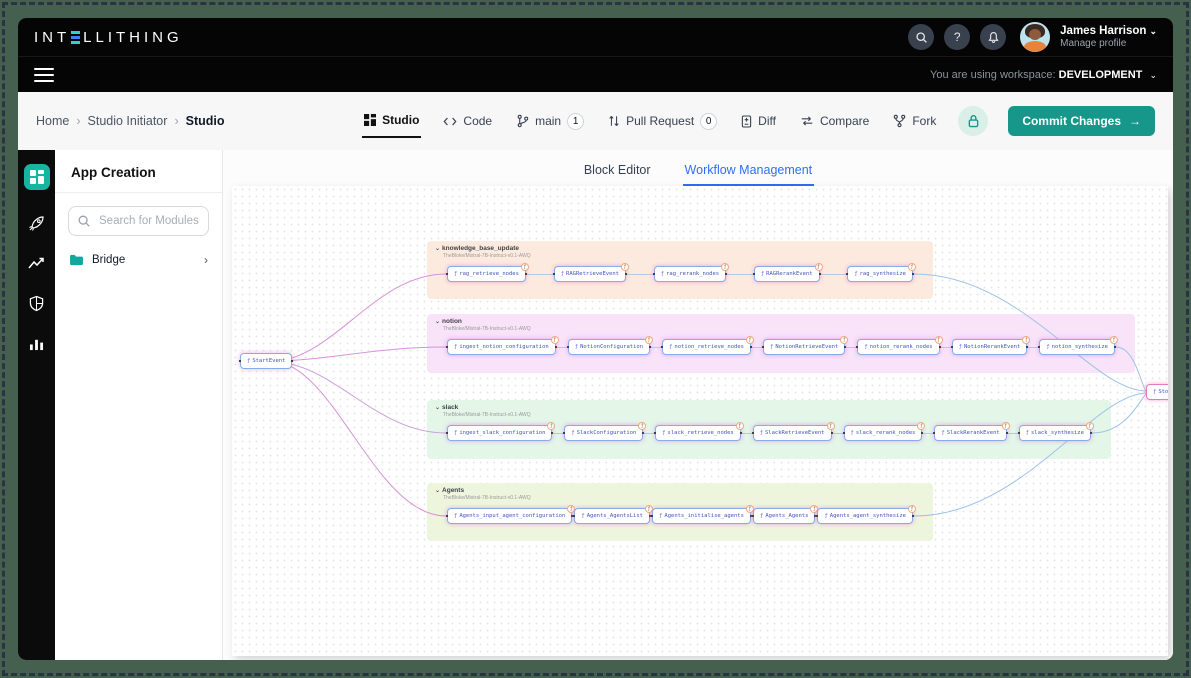 The image size is (1191, 678). I want to click on tab-code: Code, so click(467, 121).